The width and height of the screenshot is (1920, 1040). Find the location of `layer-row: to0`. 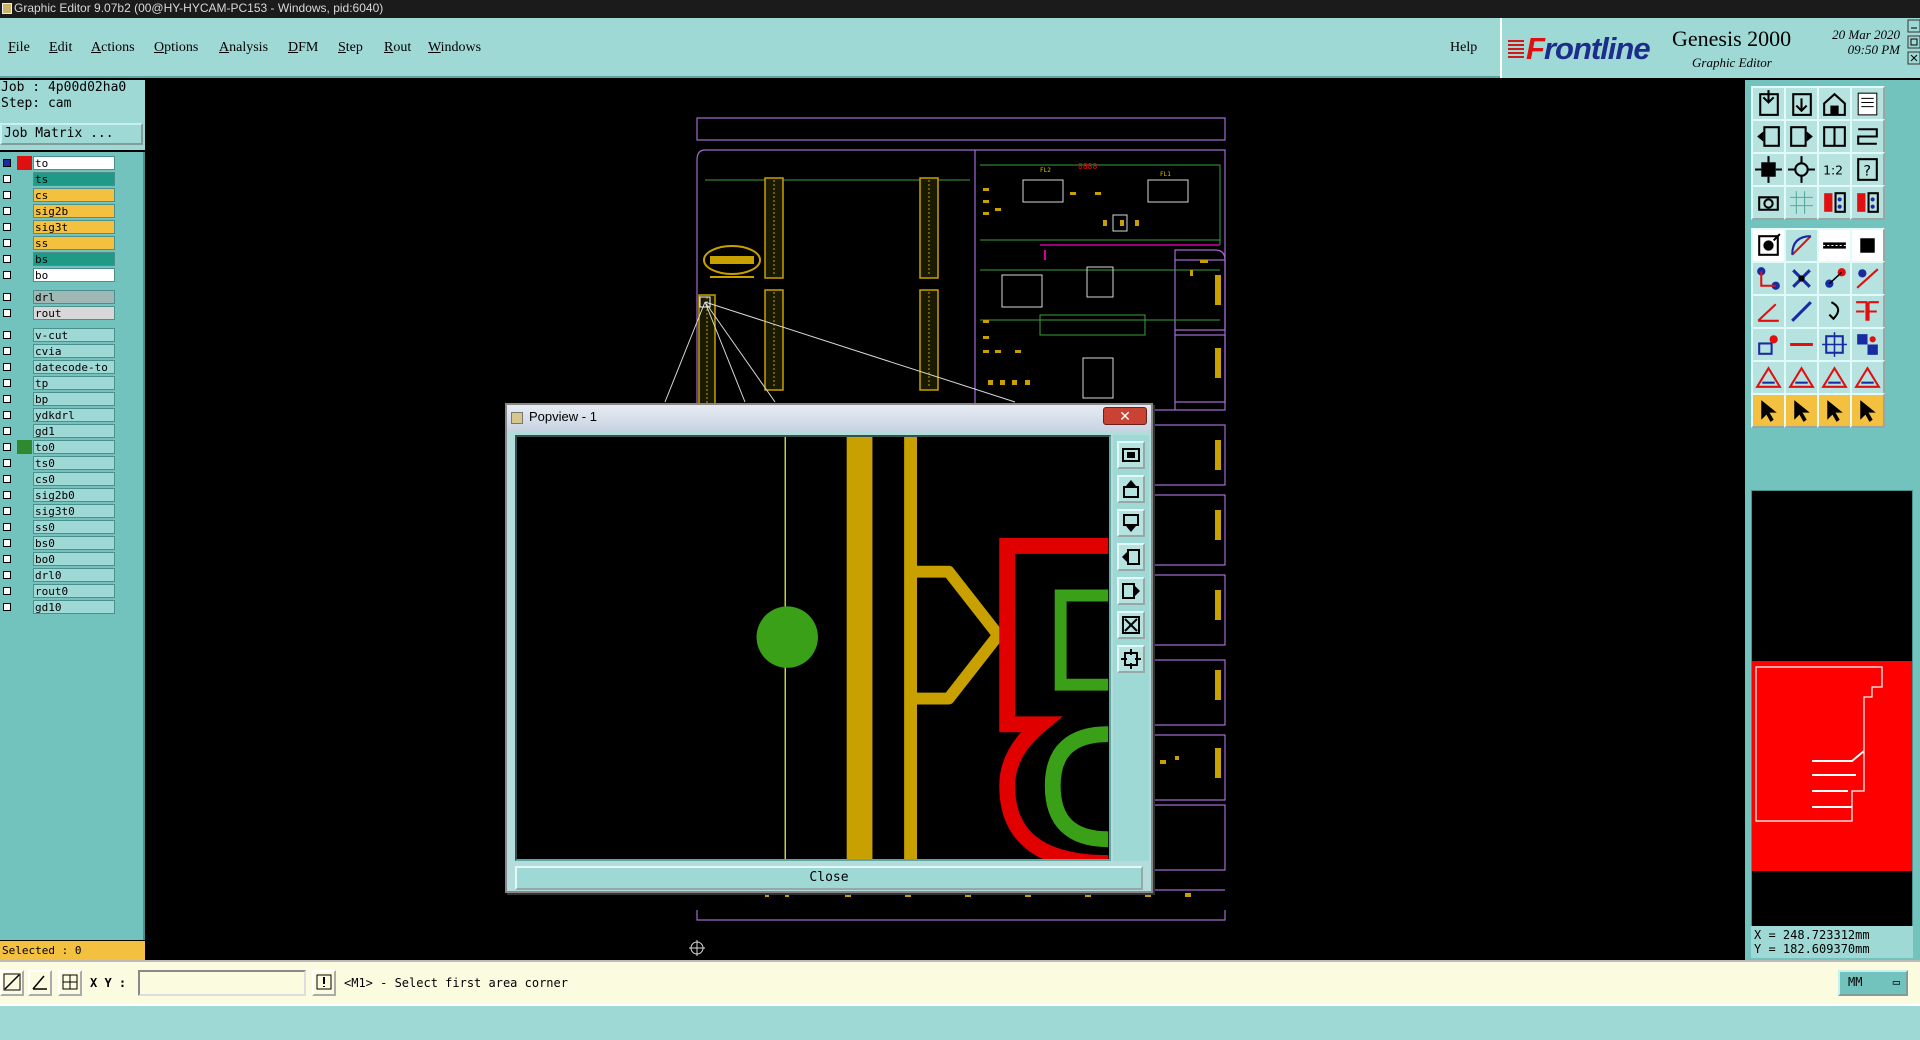

layer-row: to0 is located at coordinates (59, 447).